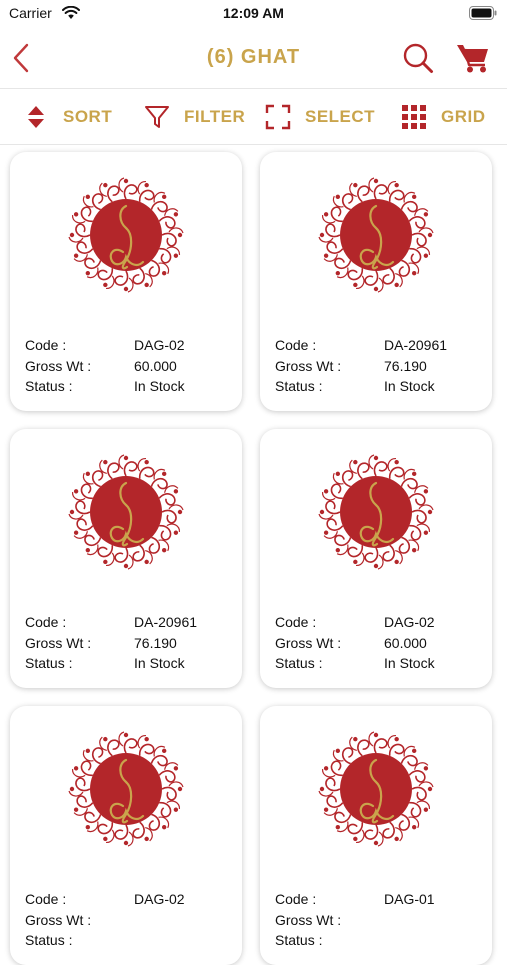 The width and height of the screenshot is (507, 965). I want to click on status-bar: Carrier 12:09 AM, so click(253, 14).